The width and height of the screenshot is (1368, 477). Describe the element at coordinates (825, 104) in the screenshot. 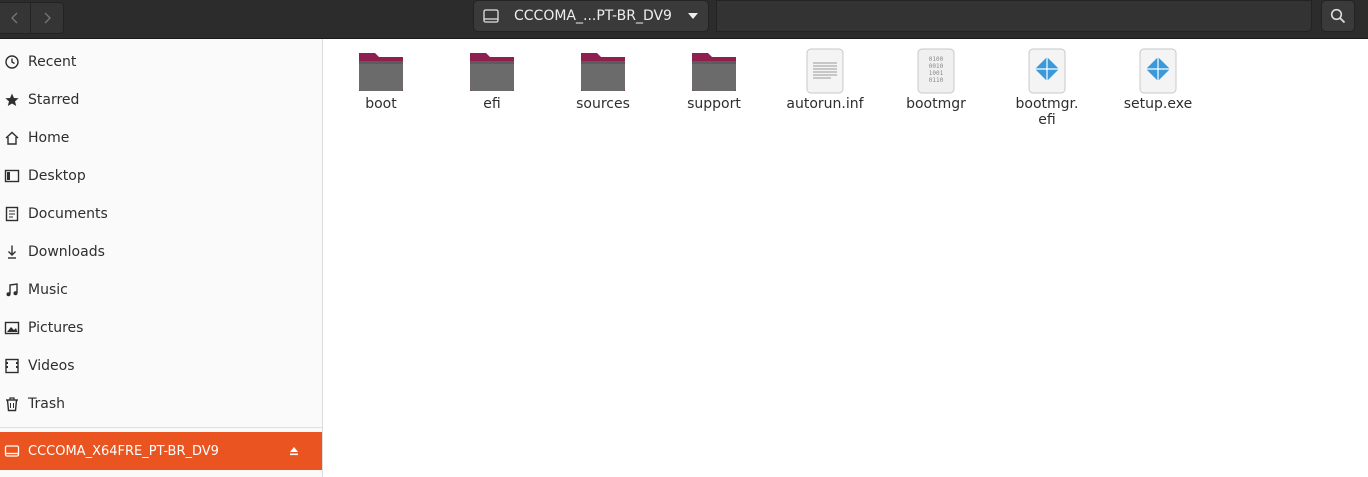

I see `file-name: autorun.inf` at that location.